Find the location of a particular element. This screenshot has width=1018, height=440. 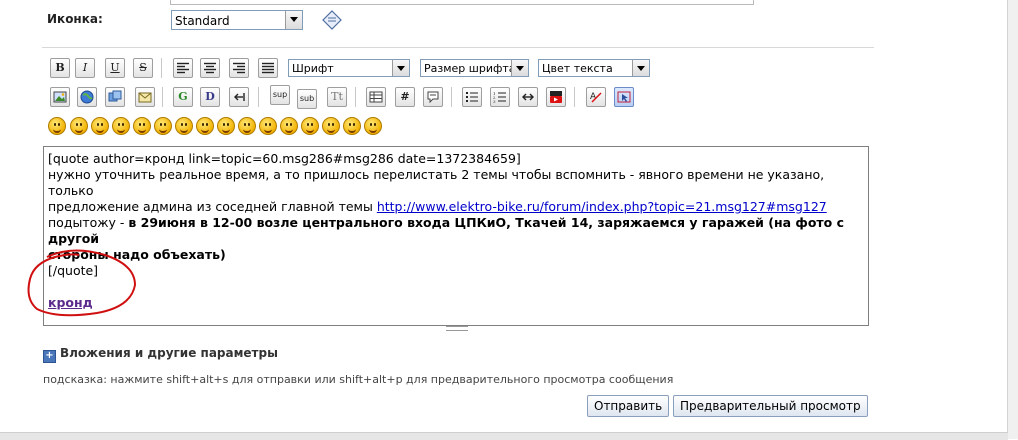

bold-button: B is located at coordinates (60, 68).